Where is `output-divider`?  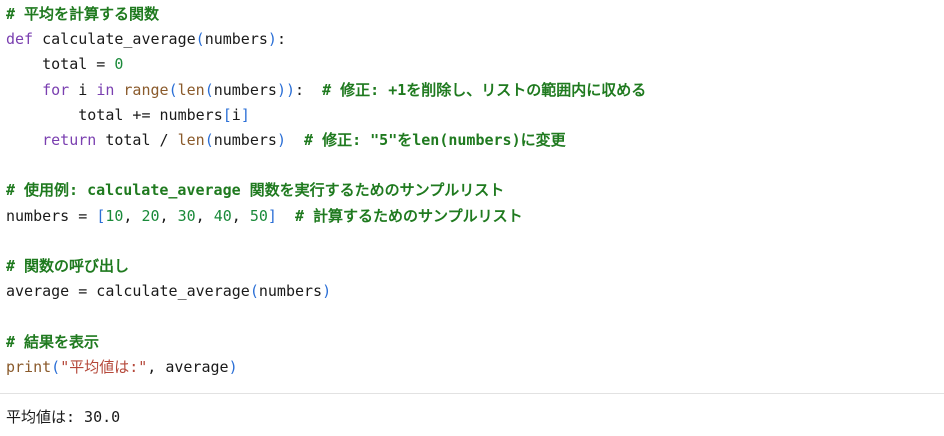 output-divider is located at coordinates (472, 393).